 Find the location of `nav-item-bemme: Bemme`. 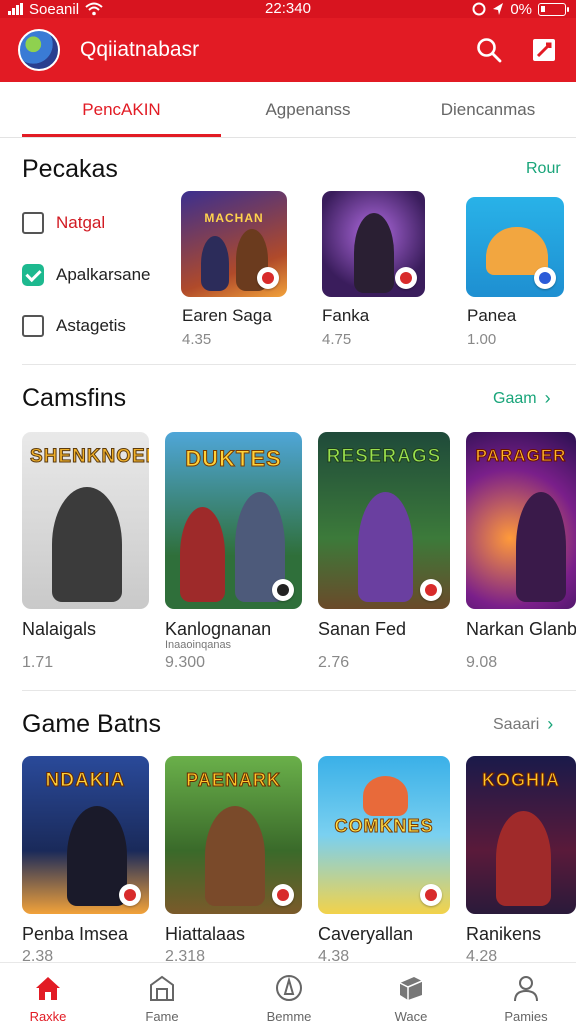

nav-item-bemme: Bemme is located at coordinates (289, 993).